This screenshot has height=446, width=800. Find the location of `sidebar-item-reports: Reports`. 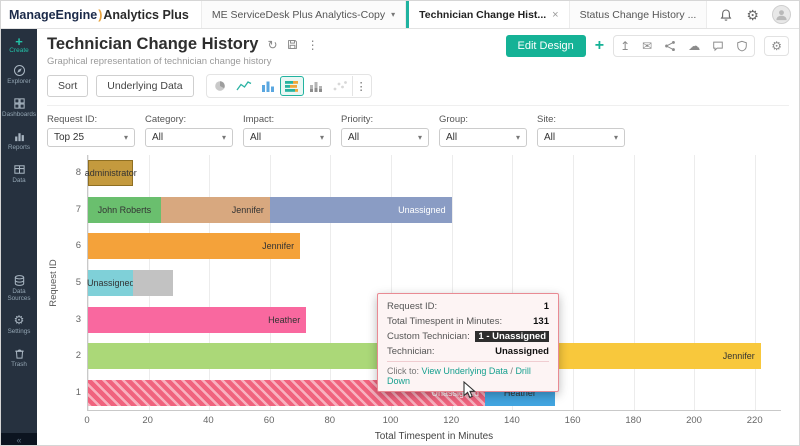

sidebar-item-reports: Reports is located at coordinates (19, 140).